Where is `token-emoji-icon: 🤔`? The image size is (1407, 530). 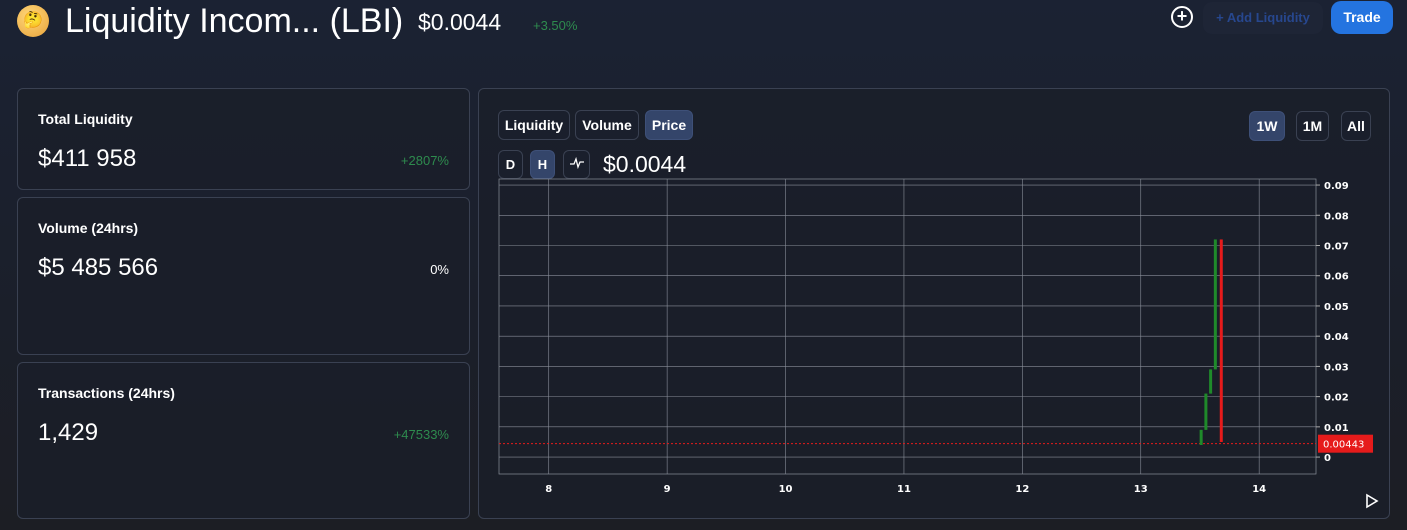
token-emoji-icon: 🤔 is located at coordinates (33, 21).